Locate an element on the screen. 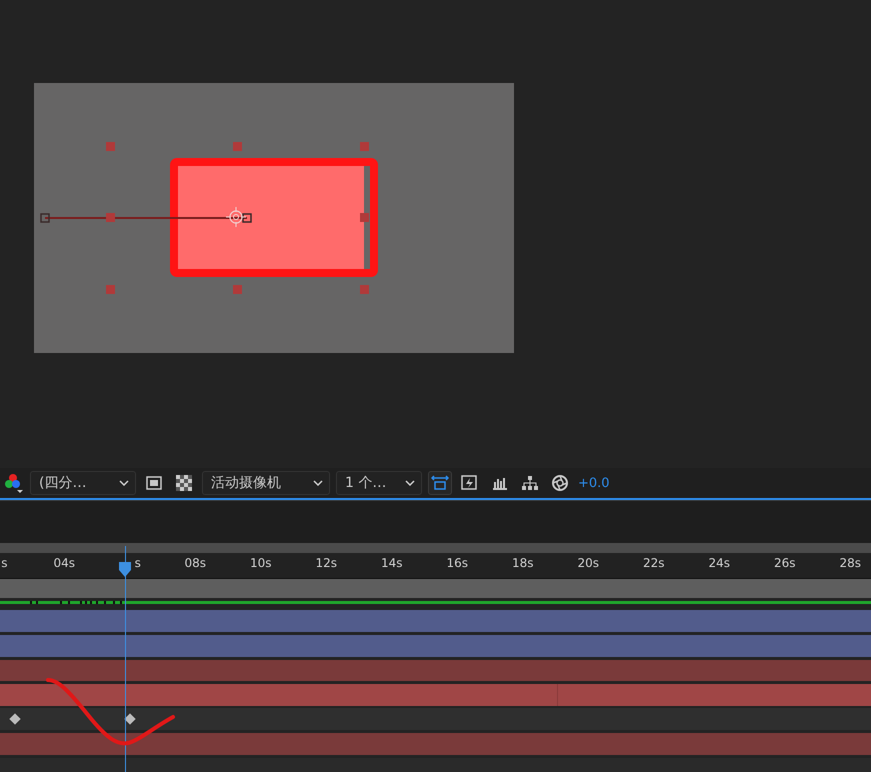 Image resolution: width=871 pixels, height=772 pixels. ruler-label: 08s is located at coordinates (195, 563).